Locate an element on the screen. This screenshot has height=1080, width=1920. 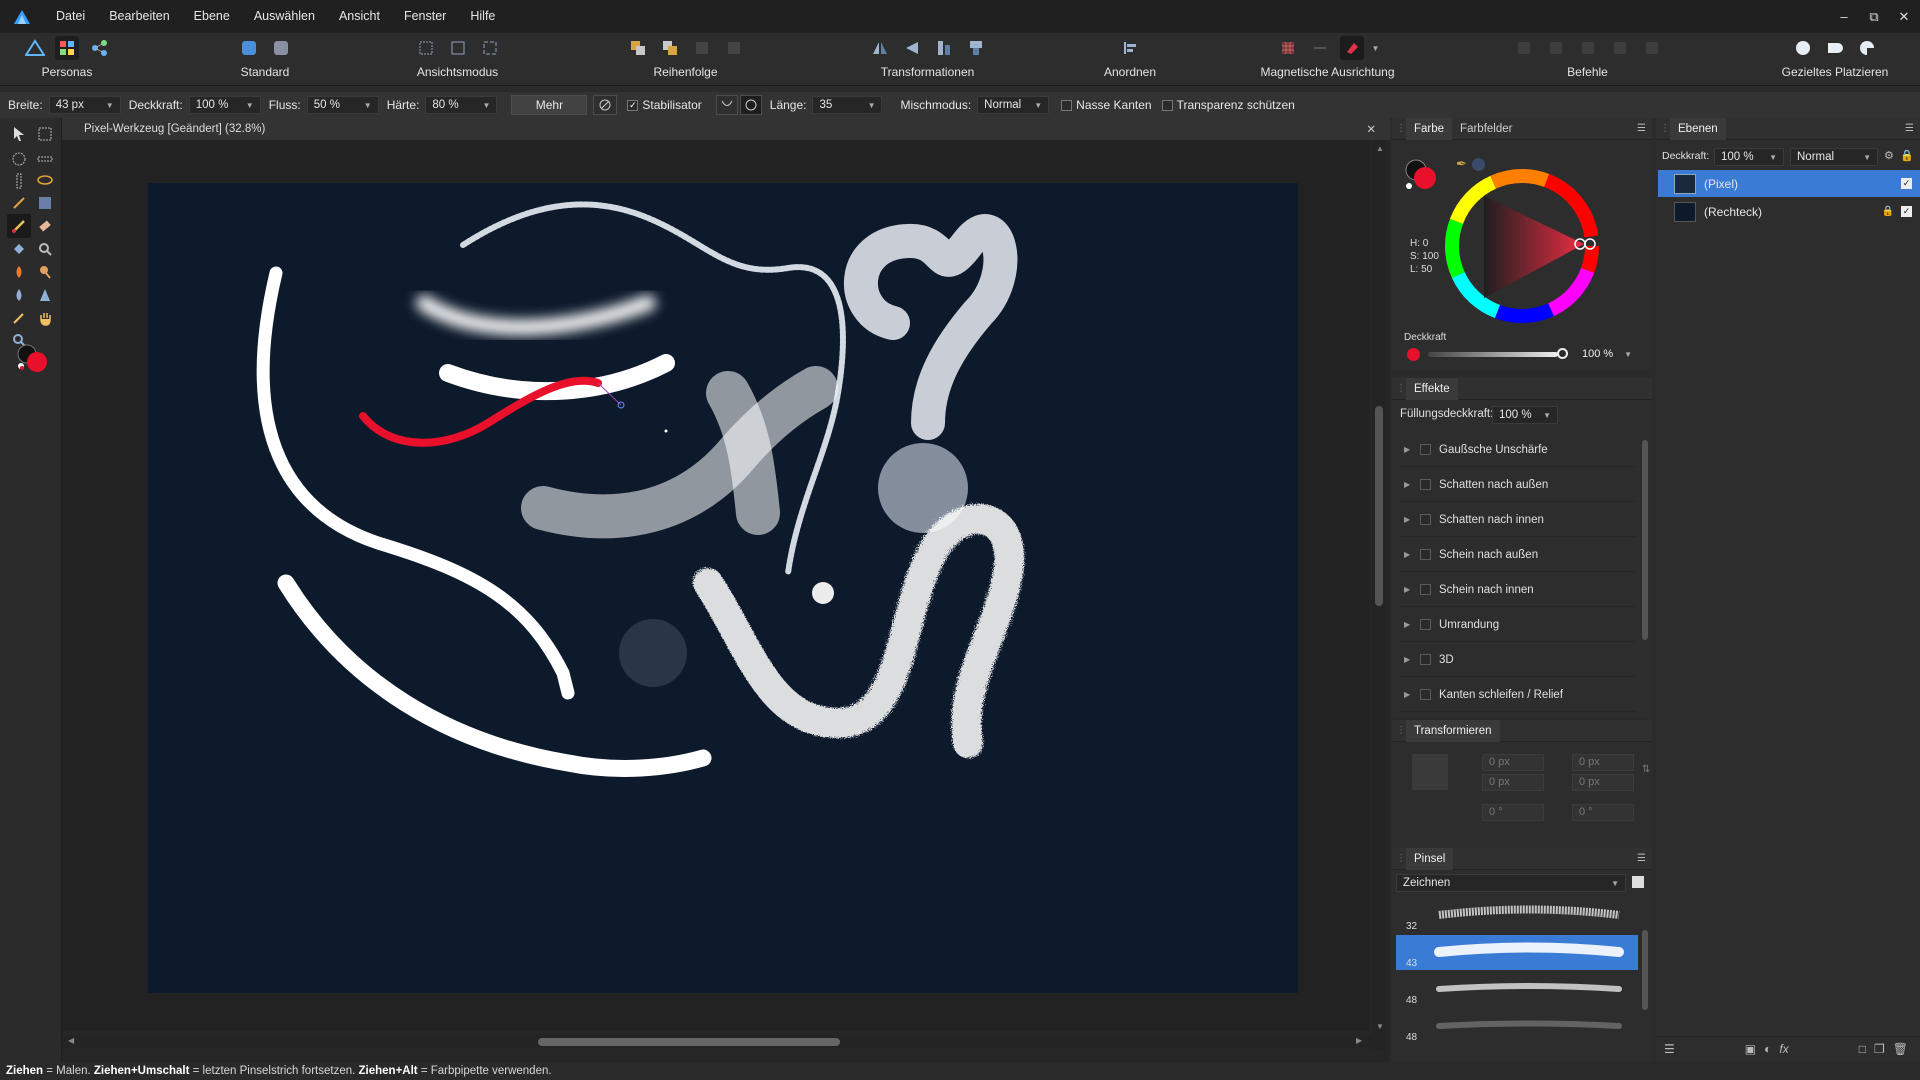
add-layer-icon: □ is located at coordinates (1862, 1049).